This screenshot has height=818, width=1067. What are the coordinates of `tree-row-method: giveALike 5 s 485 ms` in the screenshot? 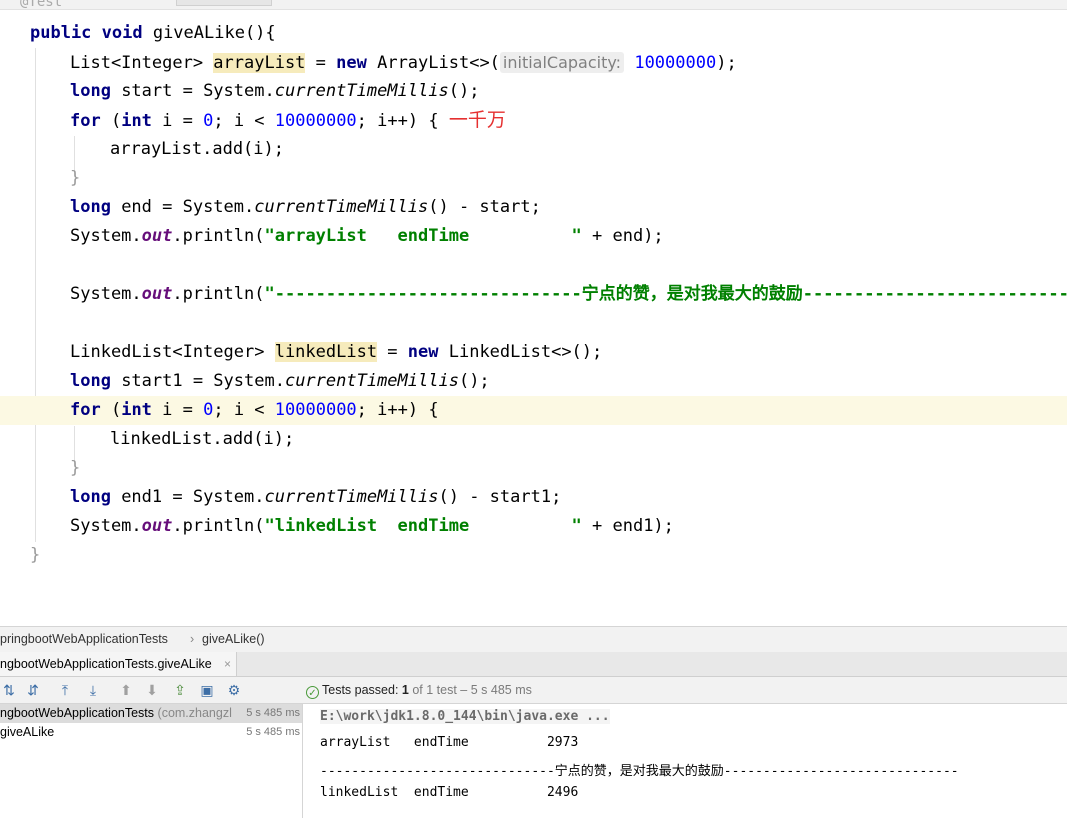 It's located at (151, 732).